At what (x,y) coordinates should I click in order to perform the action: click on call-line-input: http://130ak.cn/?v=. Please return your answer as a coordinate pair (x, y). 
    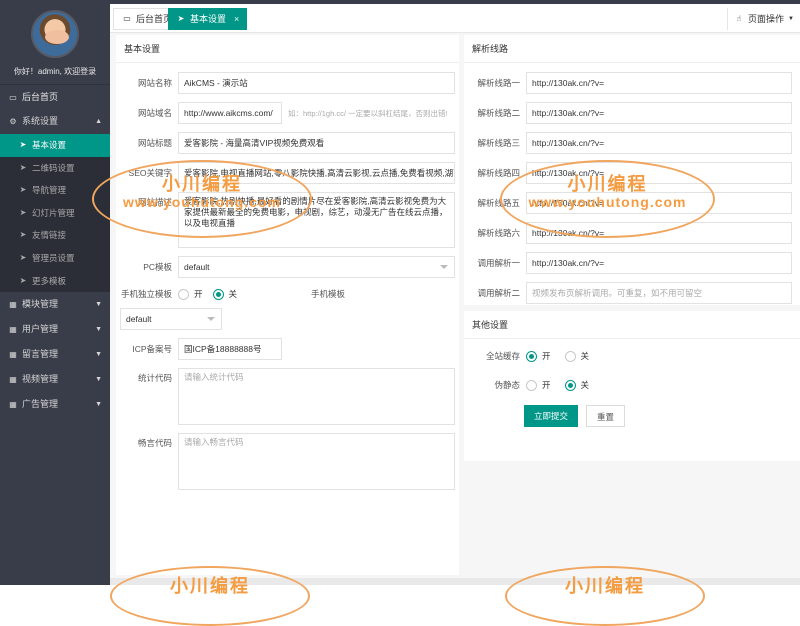
    Looking at the image, I should click on (659, 263).